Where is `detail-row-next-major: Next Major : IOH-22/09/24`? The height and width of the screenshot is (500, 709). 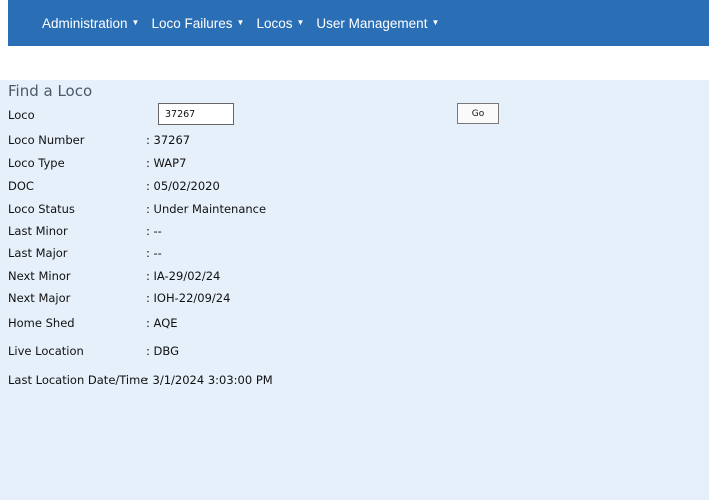
detail-row-next-major: Next Major : IOH-22/09/24 is located at coordinates (119, 298).